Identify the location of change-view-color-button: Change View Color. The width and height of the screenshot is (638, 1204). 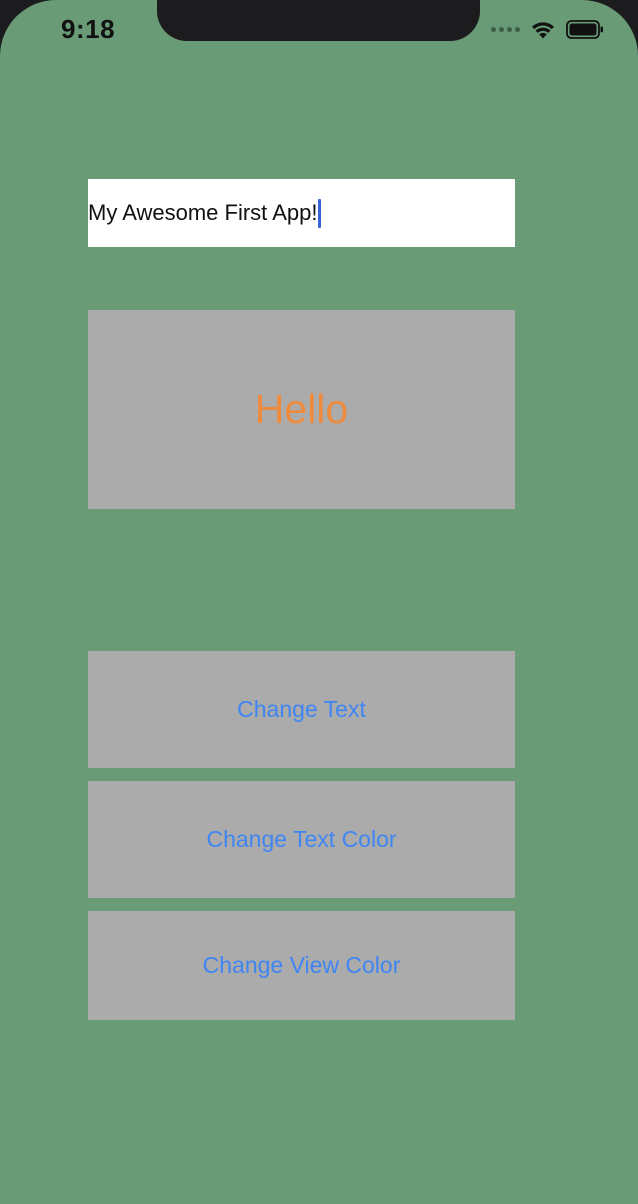
(301, 965).